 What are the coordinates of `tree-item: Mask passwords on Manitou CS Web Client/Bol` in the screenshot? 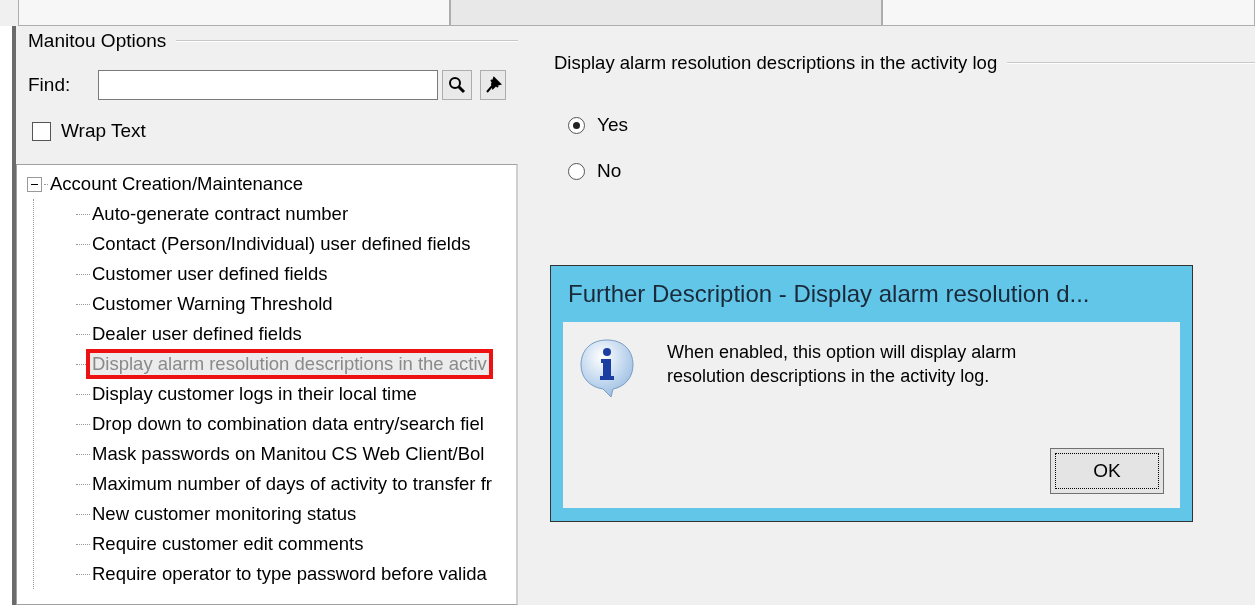 It's located at (288, 454).